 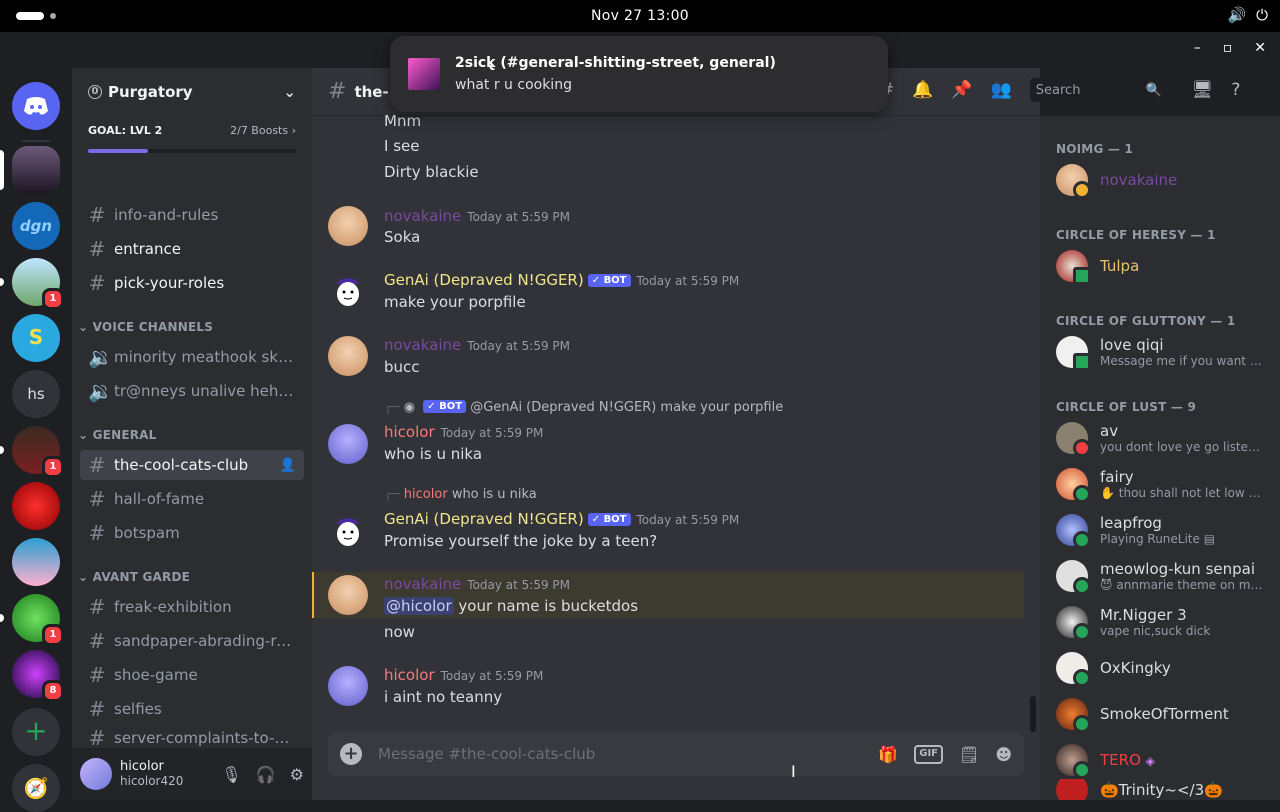 What do you see at coordinates (192, 283) in the screenshot?
I see `channel-pick-your-roles: # pick-your-roles` at bounding box center [192, 283].